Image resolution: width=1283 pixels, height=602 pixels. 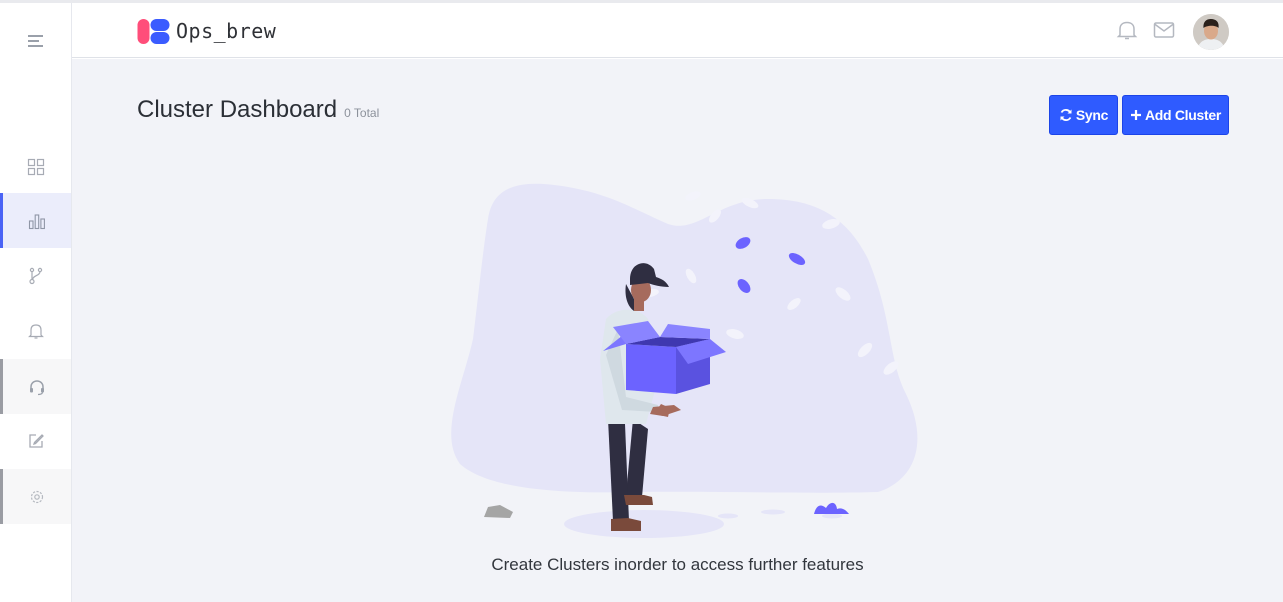 I want to click on app-logo: Ops_brew, so click(x=206, y=31).